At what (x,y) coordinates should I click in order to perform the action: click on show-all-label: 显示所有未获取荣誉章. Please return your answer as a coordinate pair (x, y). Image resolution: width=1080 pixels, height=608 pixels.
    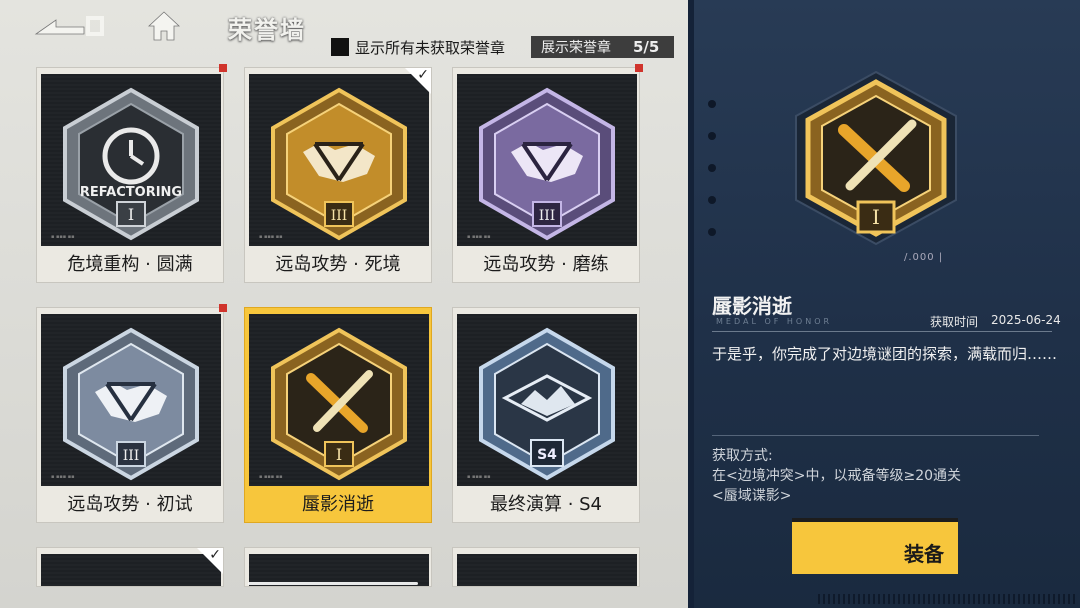
    Looking at the image, I should click on (430, 47).